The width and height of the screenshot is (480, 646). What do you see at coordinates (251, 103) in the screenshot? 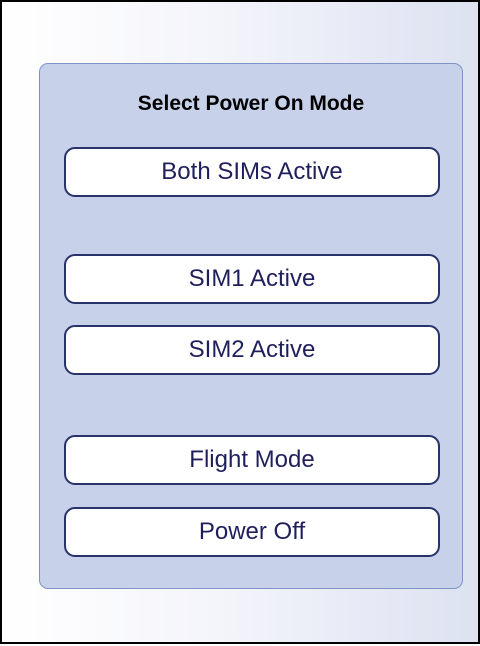
I see `dialog-title: Select Power On Mode` at bounding box center [251, 103].